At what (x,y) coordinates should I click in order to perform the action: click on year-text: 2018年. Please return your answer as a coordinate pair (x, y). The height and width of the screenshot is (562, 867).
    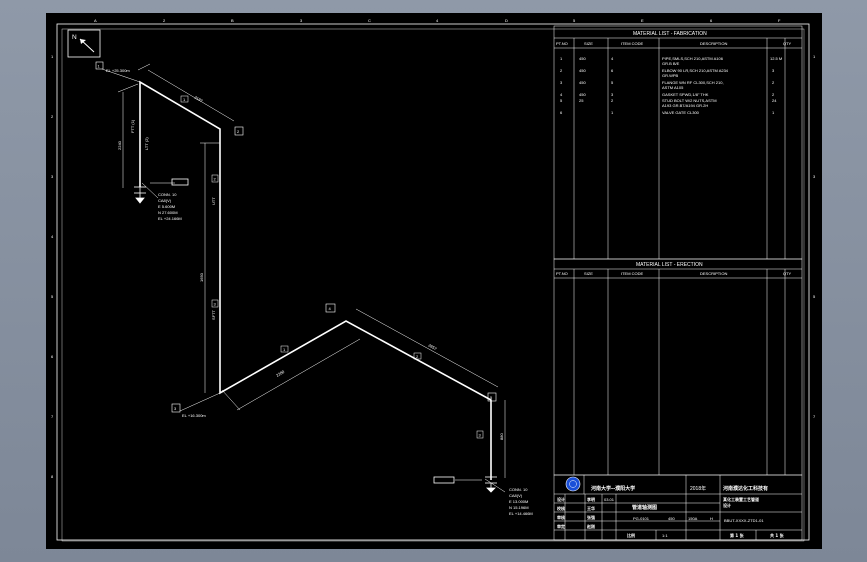
    Looking at the image, I should click on (698, 488).